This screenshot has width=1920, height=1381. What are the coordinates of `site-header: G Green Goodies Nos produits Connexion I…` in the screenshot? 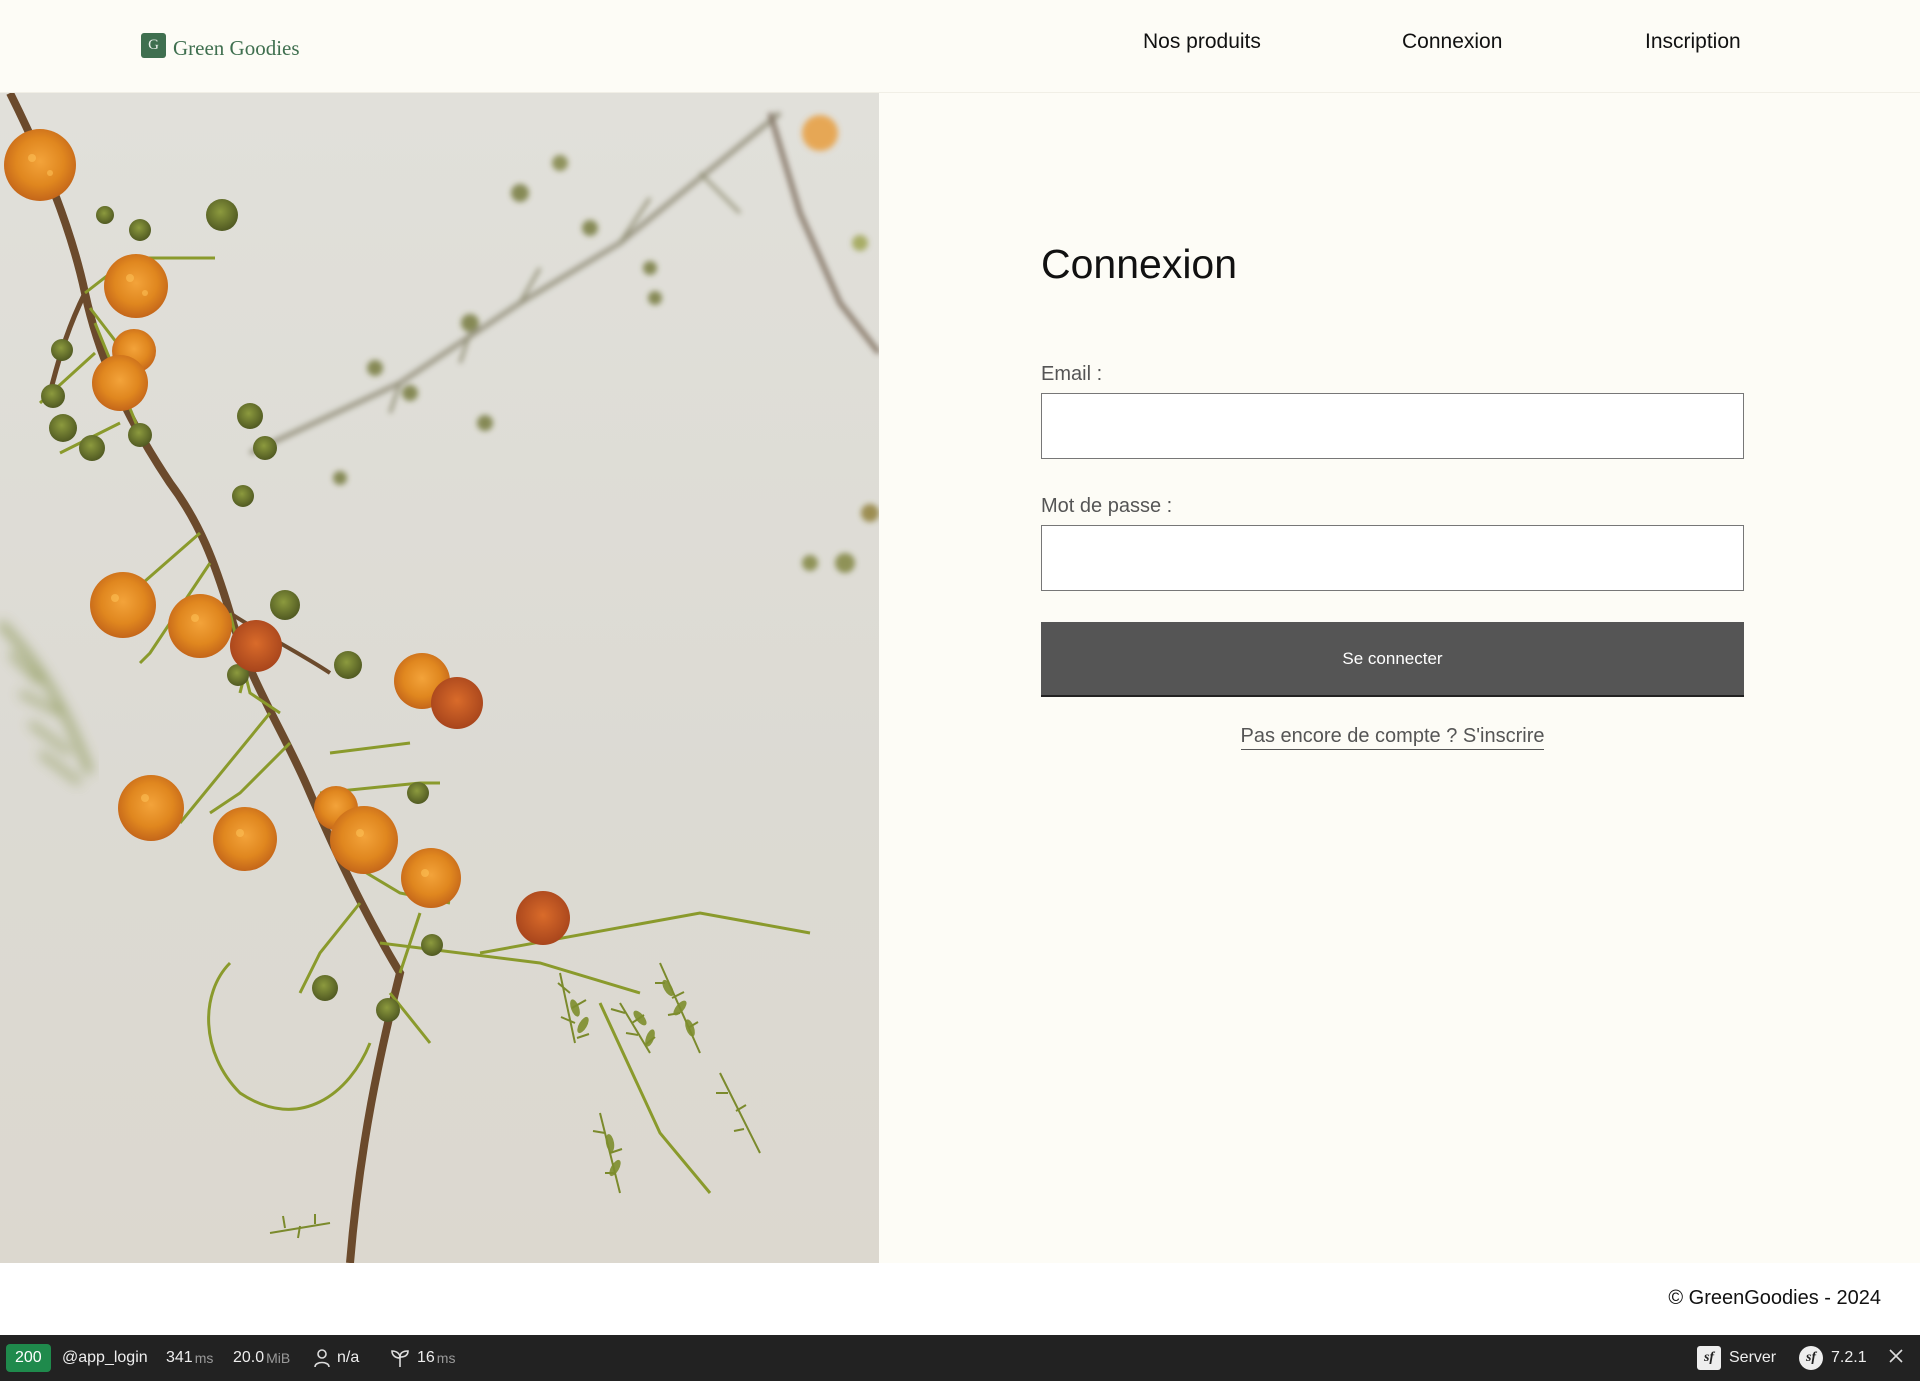 It's located at (960, 46).